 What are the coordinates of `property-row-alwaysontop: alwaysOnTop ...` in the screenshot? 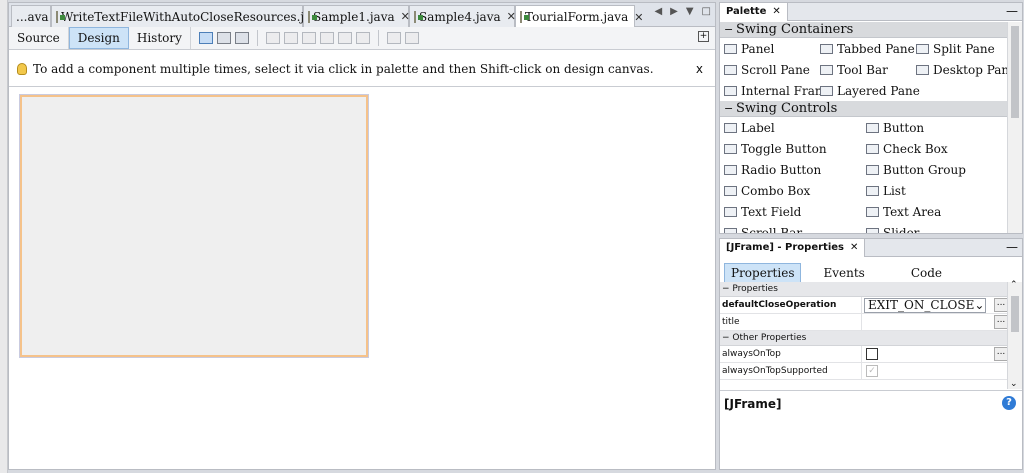 It's located at (864, 354).